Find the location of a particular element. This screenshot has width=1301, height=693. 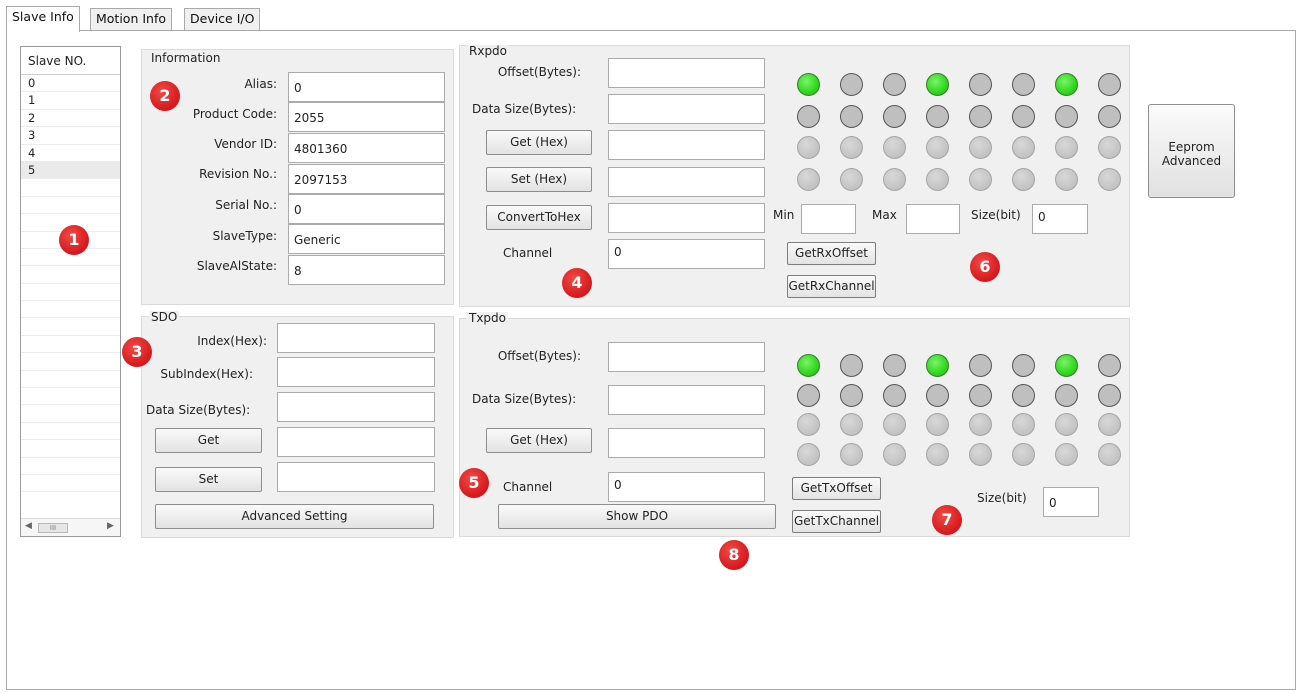

rx-get-hex-button: Get (Hex) is located at coordinates (539, 142).